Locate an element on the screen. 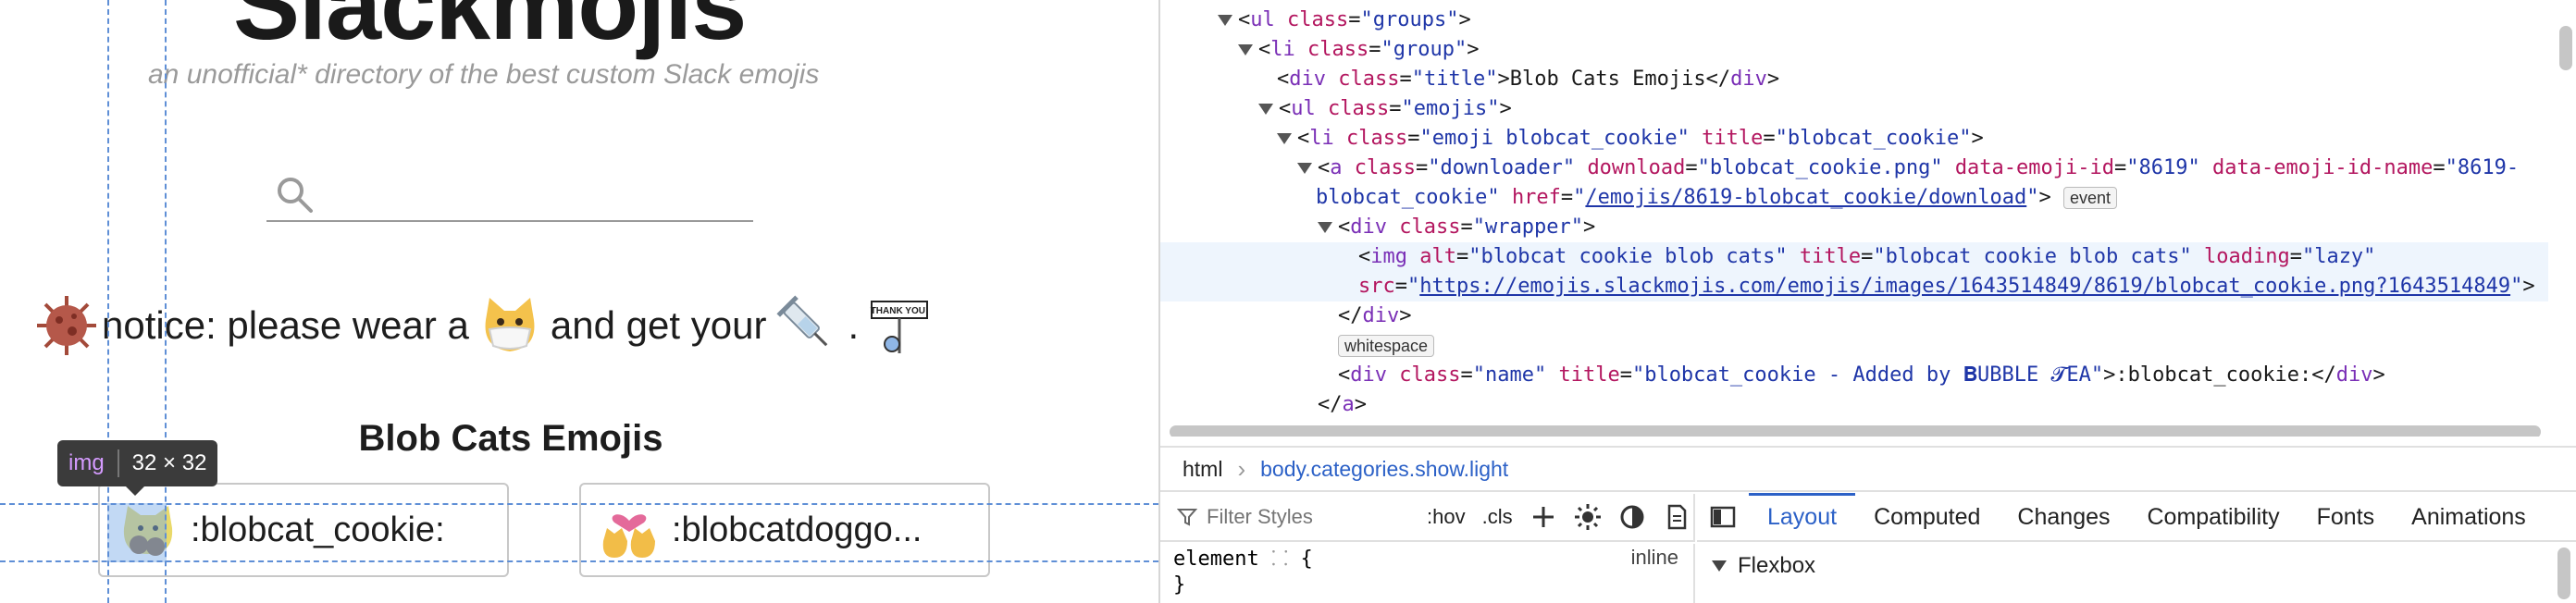  syringe-icon is located at coordinates (802, 321).